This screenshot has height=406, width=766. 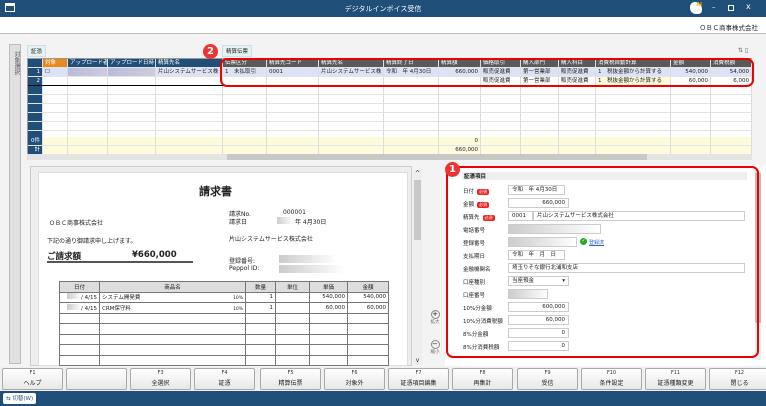 What do you see at coordinates (189, 72) in the screenshot?
I see `grid-cell: 片山システムサービス株` at bounding box center [189, 72].